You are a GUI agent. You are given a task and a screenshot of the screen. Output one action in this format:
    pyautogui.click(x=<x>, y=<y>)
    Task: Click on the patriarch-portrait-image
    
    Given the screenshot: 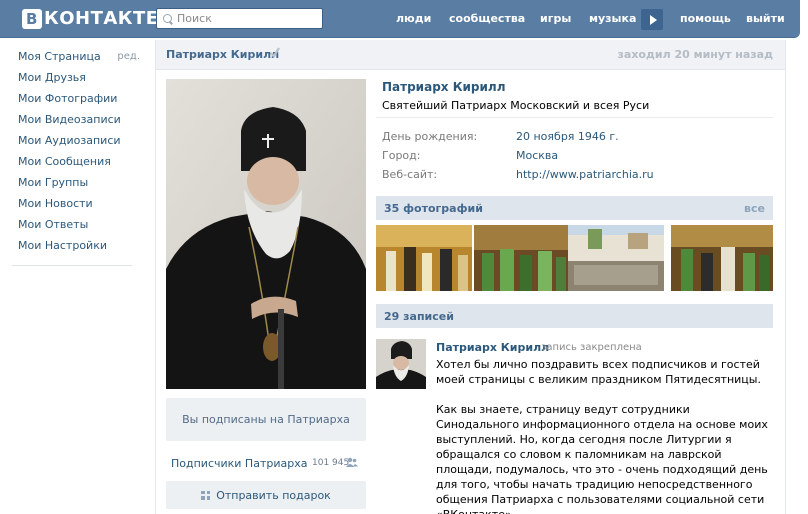 What is the action you would take?
    pyautogui.click(x=266, y=234)
    